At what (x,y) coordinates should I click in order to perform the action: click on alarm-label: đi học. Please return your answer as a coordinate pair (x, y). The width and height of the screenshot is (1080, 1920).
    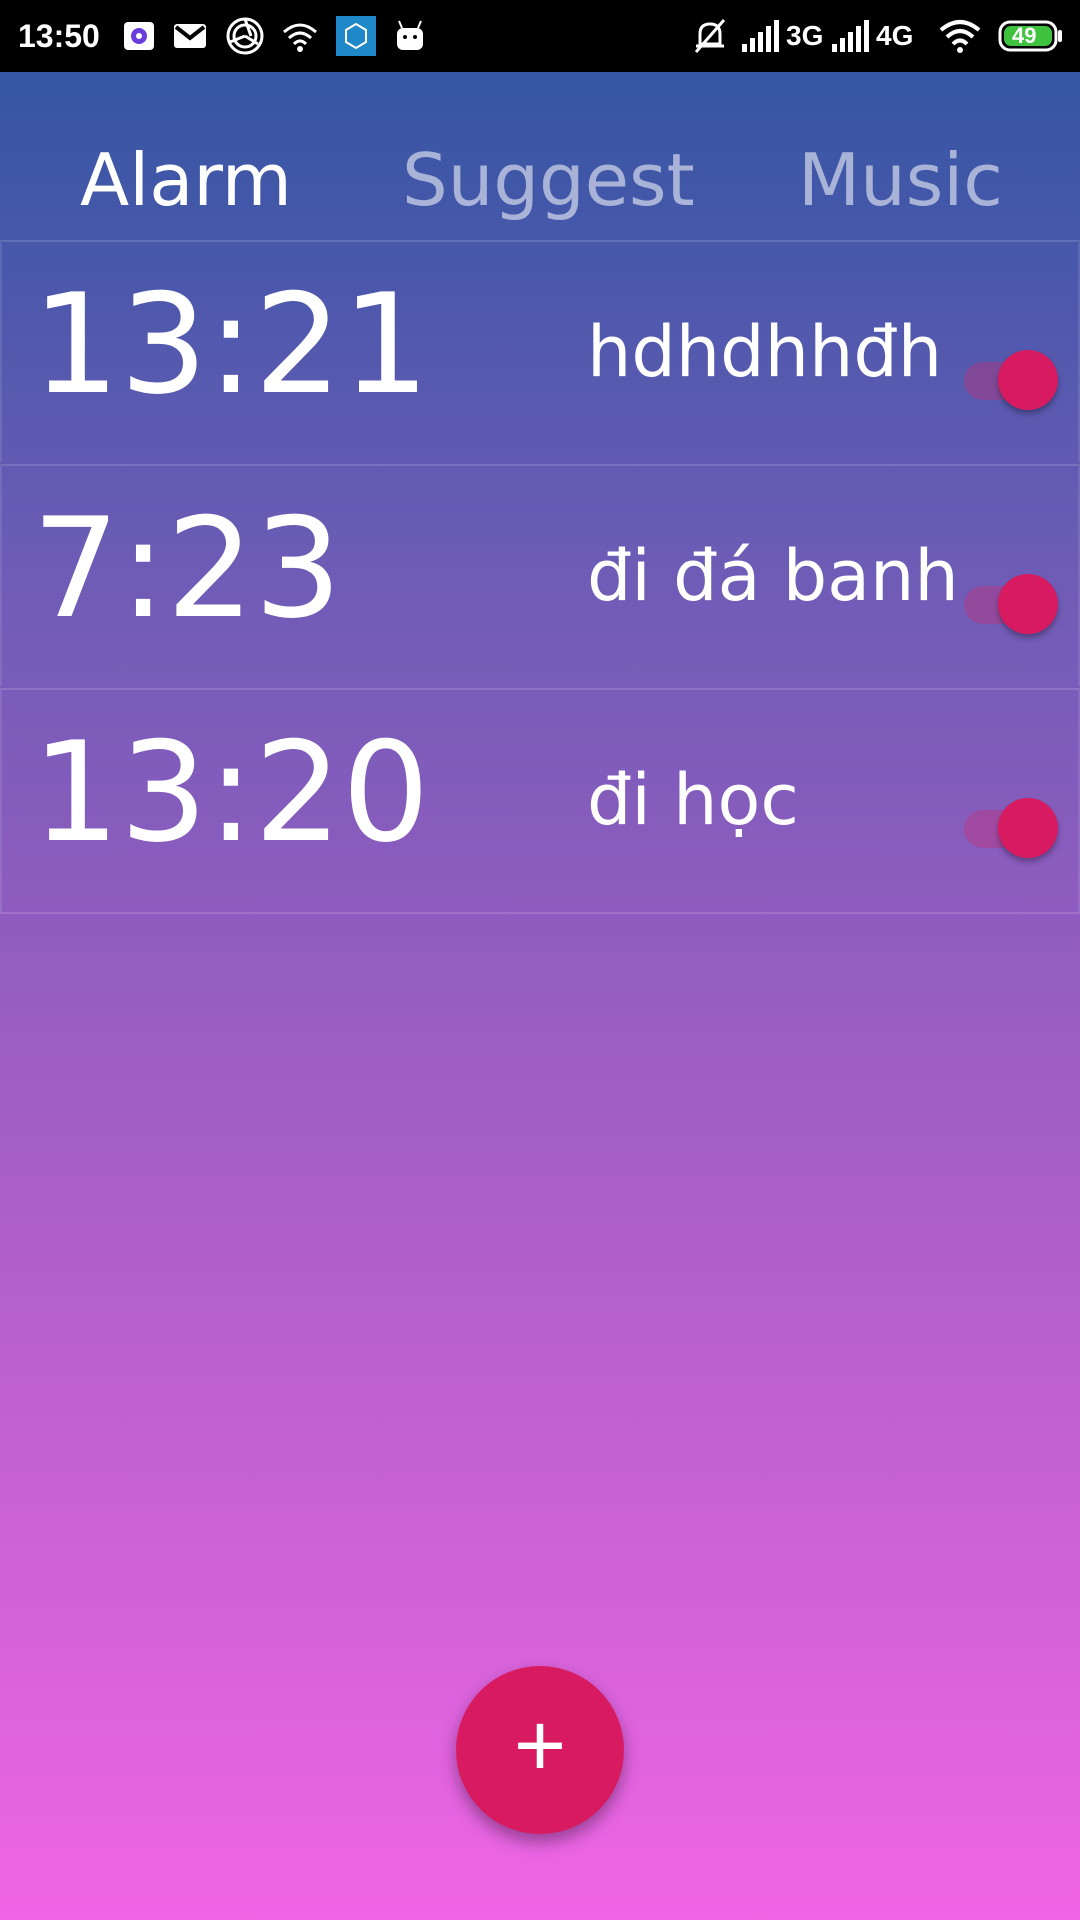
    Looking at the image, I should click on (693, 800).